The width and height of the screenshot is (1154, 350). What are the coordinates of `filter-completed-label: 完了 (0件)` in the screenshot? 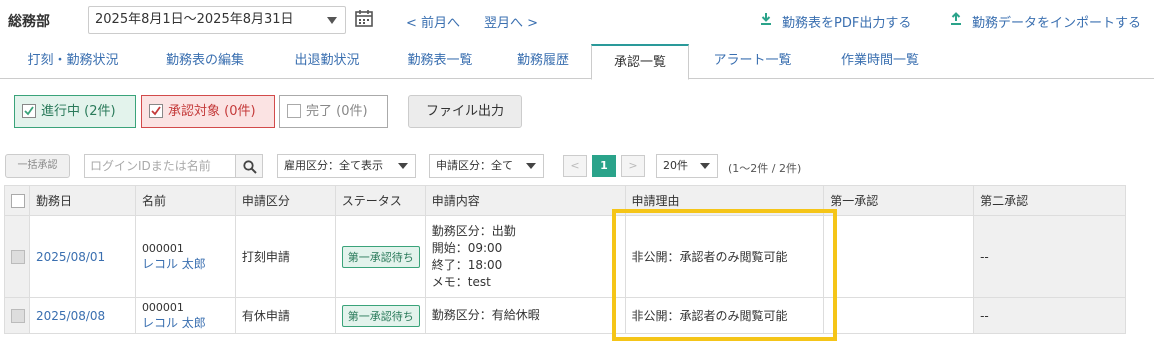 It's located at (337, 111).